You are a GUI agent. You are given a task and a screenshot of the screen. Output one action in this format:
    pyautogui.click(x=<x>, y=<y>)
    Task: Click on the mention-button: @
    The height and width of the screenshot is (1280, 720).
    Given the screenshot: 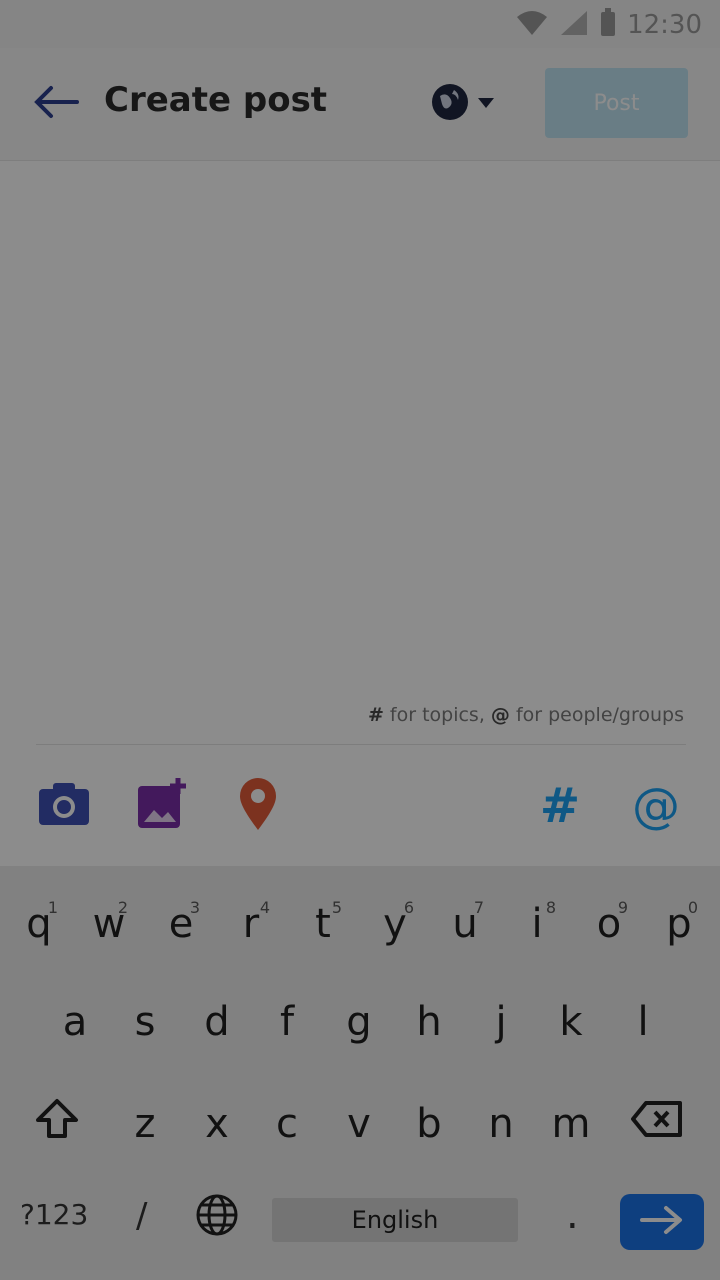 What is the action you would take?
    pyautogui.click(x=656, y=806)
    